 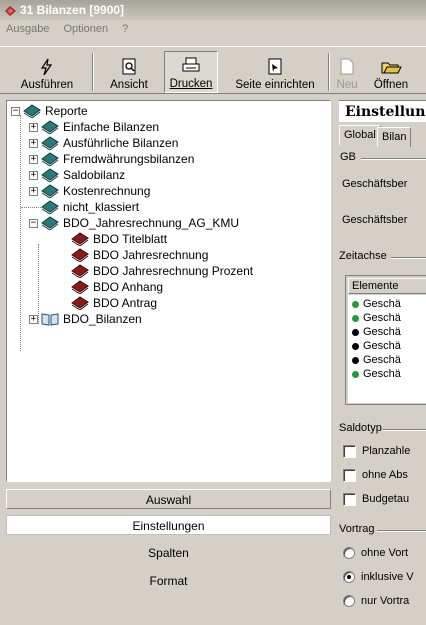 What do you see at coordinates (394, 137) in the screenshot?
I see `tab-bilanz: Bilan` at bounding box center [394, 137].